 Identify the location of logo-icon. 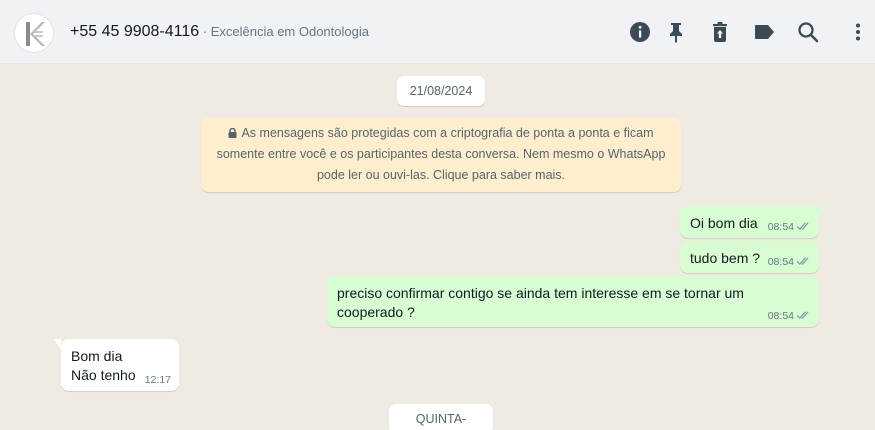
(35, 34).